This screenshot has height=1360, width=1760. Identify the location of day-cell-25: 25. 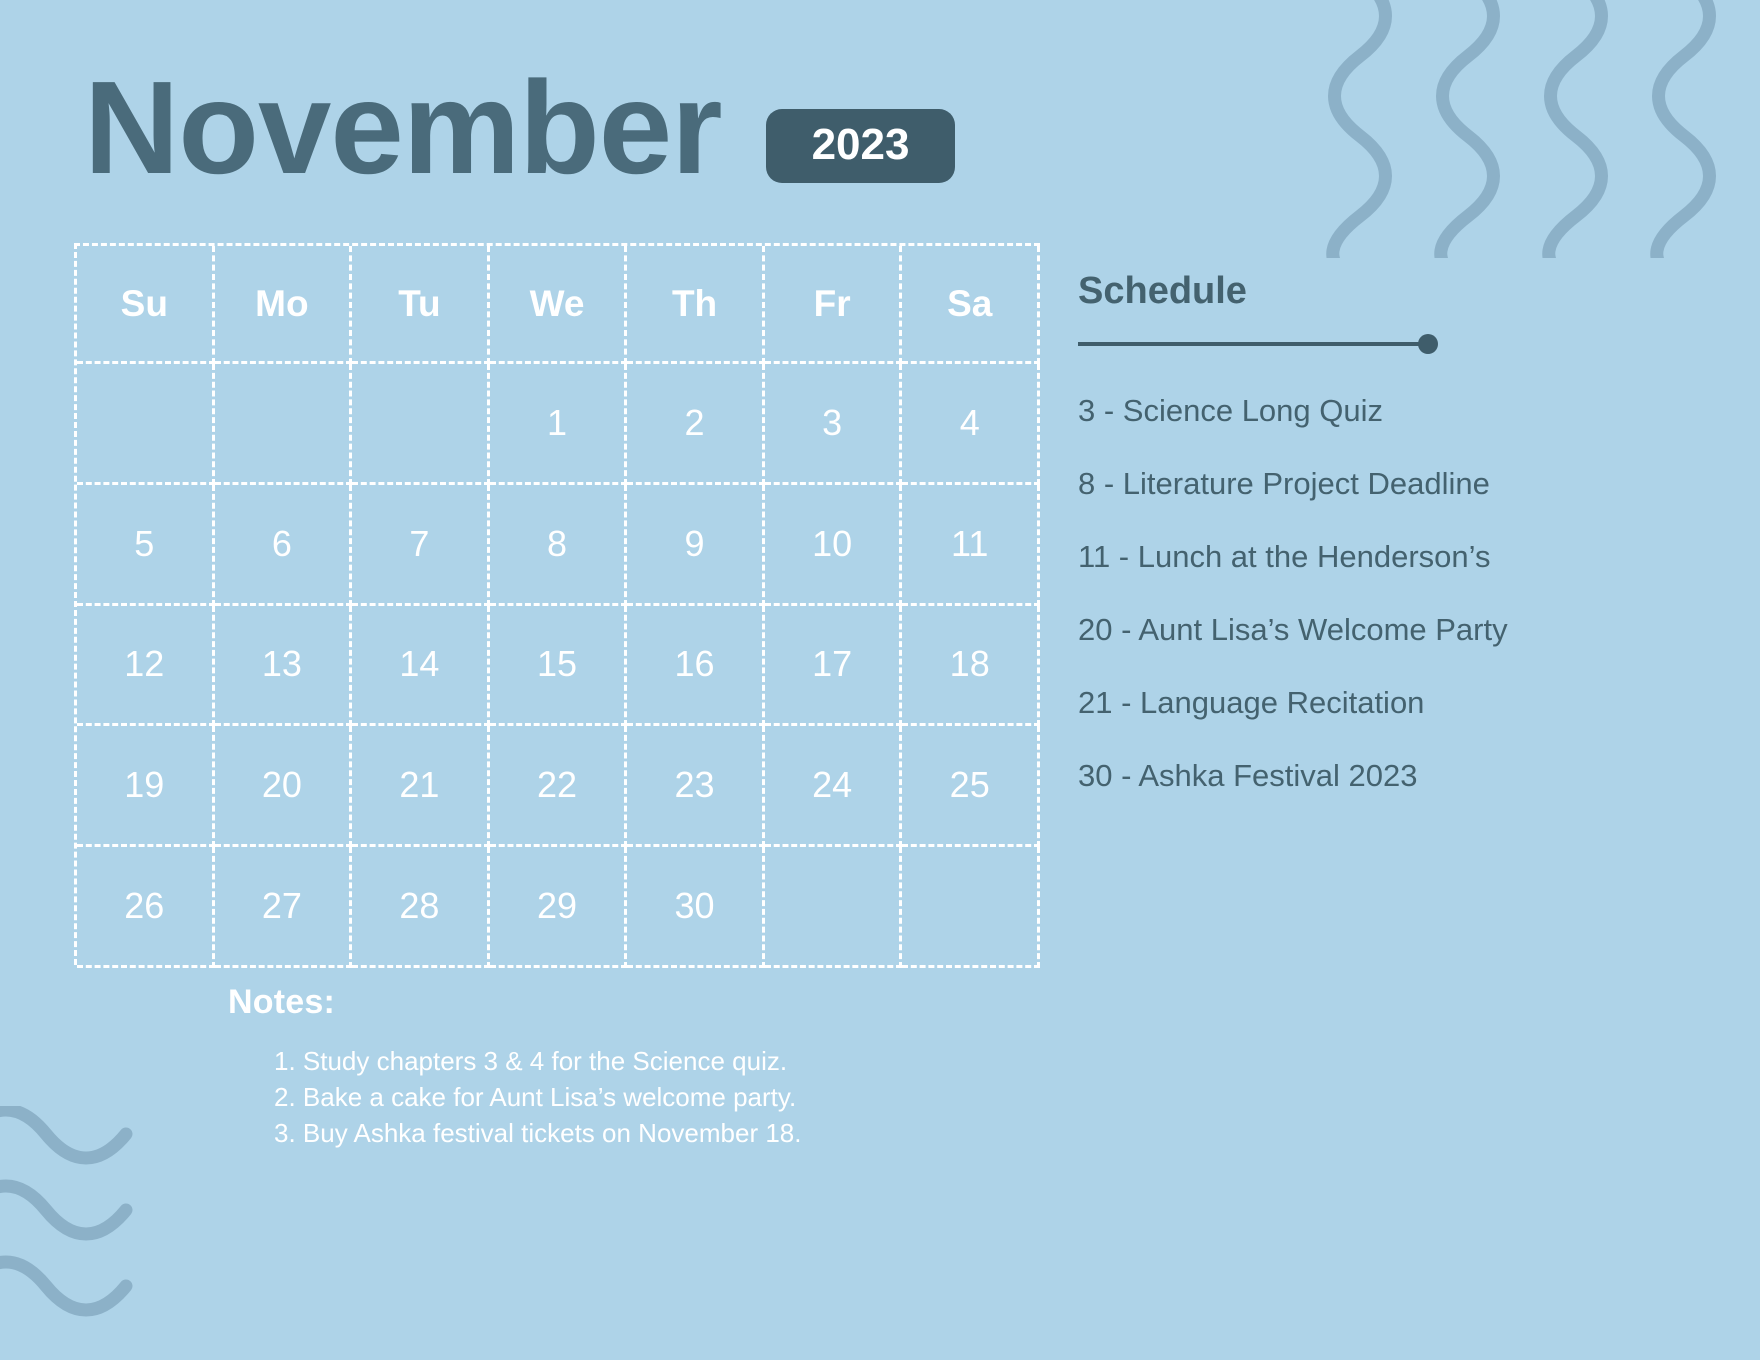
(971, 787).